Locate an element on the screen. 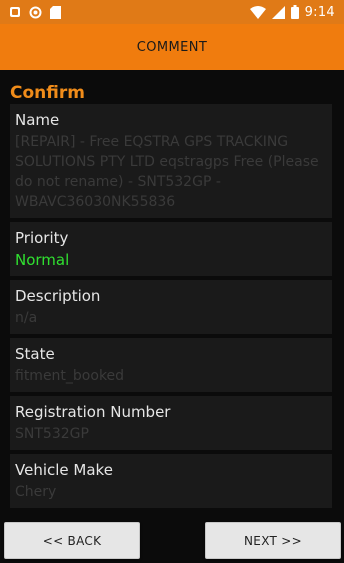 Image resolution: width=344 pixels, height=563 pixels. sd-card-icon is located at coordinates (55, 12).